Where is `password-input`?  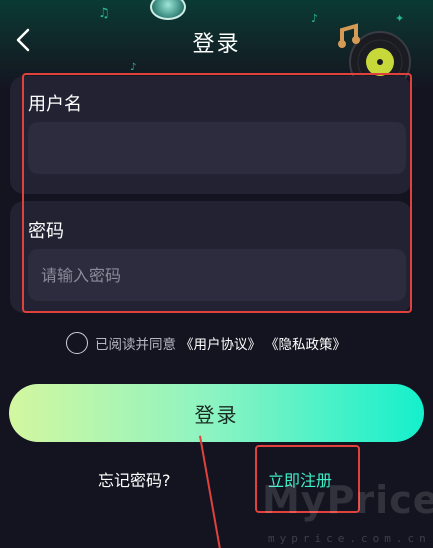
password-input is located at coordinates (217, 275).